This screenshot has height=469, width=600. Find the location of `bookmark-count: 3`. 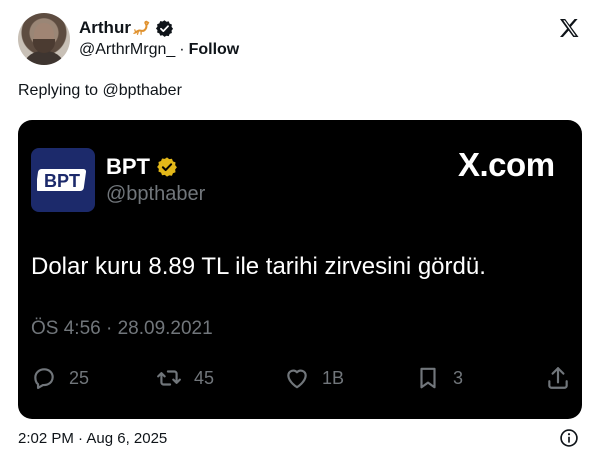

bookmark-count: 3 is located at coordinates (458, 377).